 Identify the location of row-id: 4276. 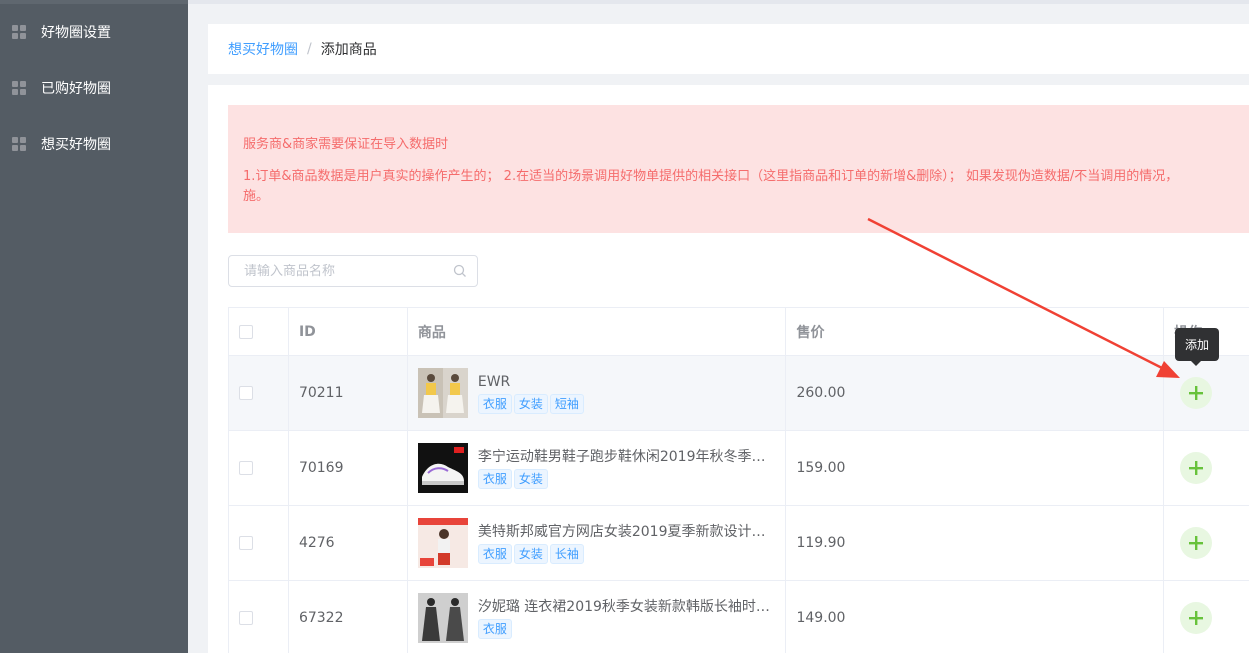
(348, 543).